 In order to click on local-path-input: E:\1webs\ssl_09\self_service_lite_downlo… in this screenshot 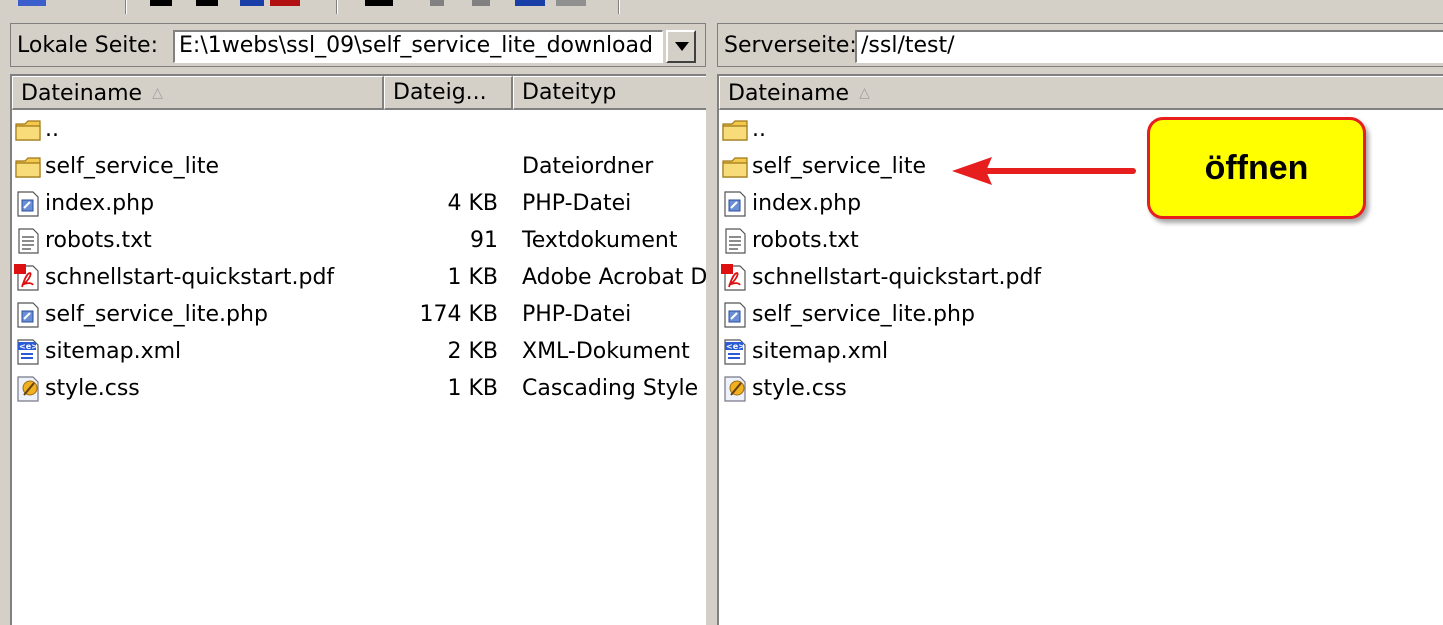, I will do `click(418, 46)`.